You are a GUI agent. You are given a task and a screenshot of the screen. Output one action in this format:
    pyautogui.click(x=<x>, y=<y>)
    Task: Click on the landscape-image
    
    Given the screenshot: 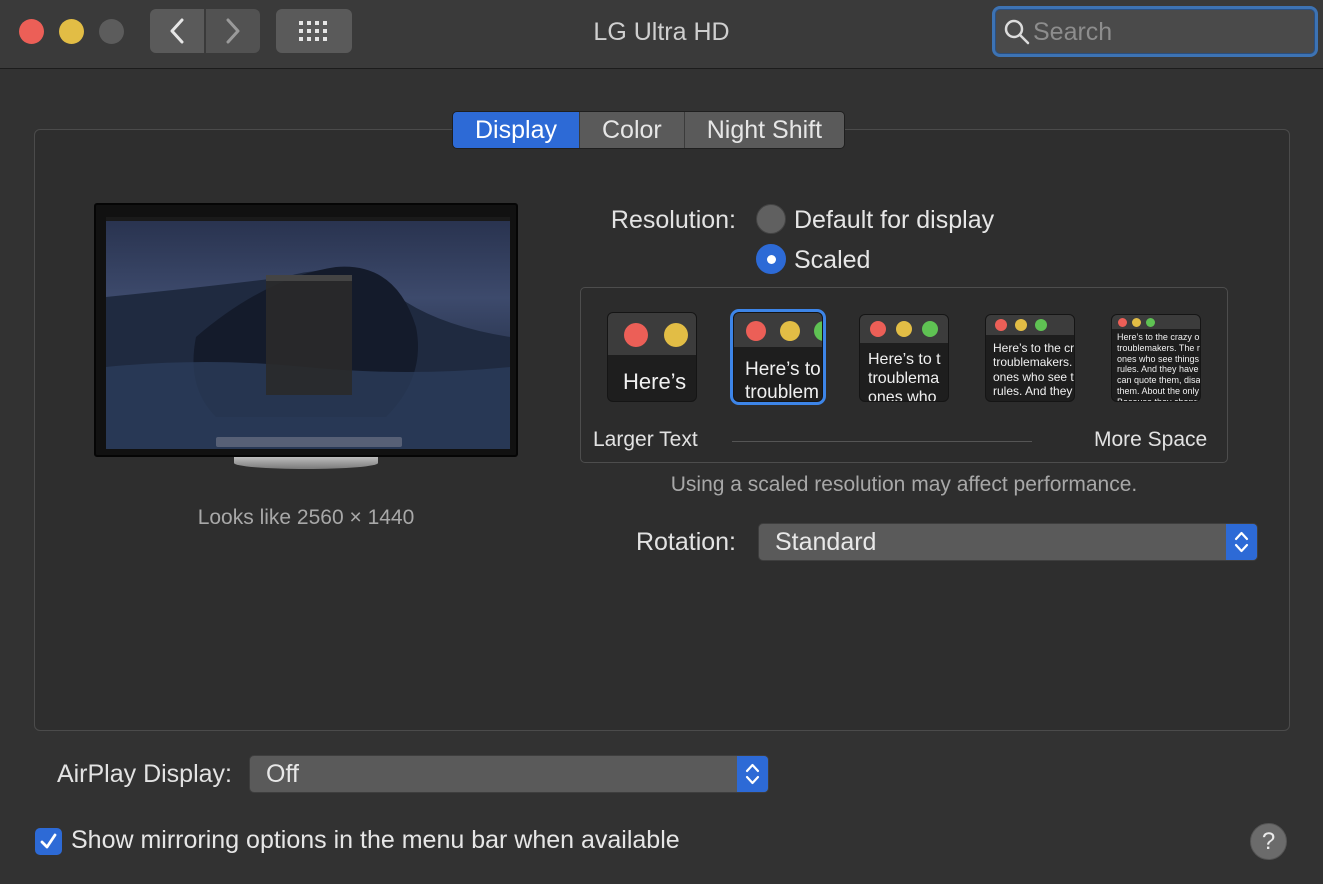 What is the action you would take?
    pyautogui.click(x=308, y=333)
    